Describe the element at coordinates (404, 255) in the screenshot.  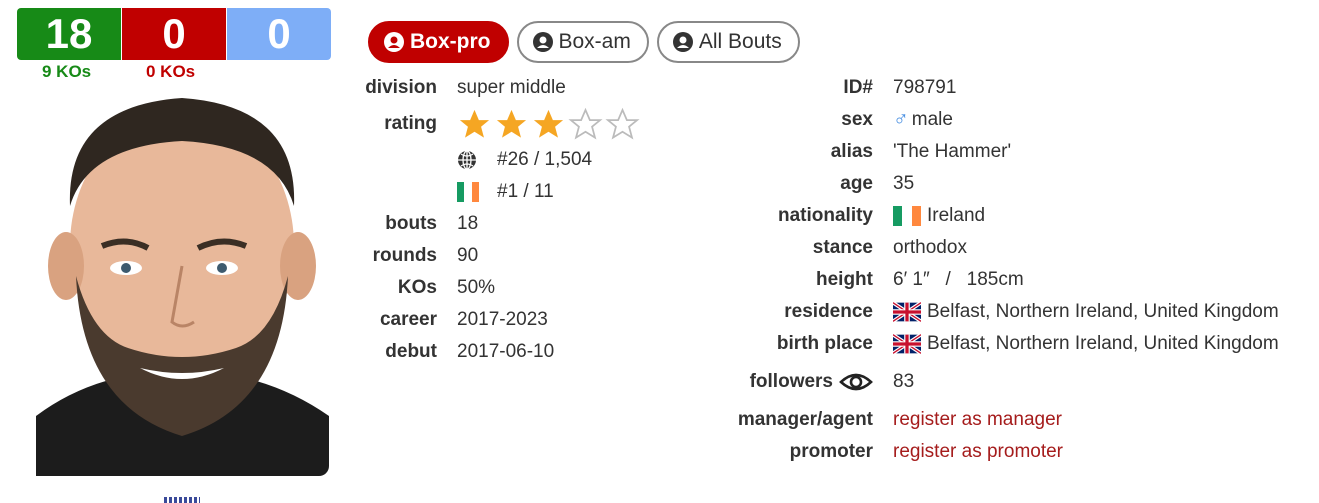
I see `rounds-label: rounds` at that location.